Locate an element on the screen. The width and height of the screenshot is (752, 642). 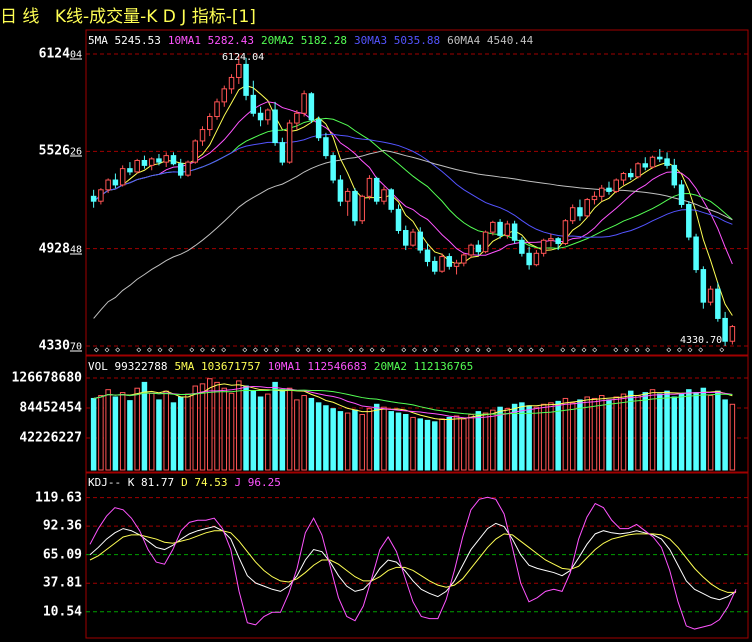
price-tick-label: 492848 is located at coordinates (60, 249).